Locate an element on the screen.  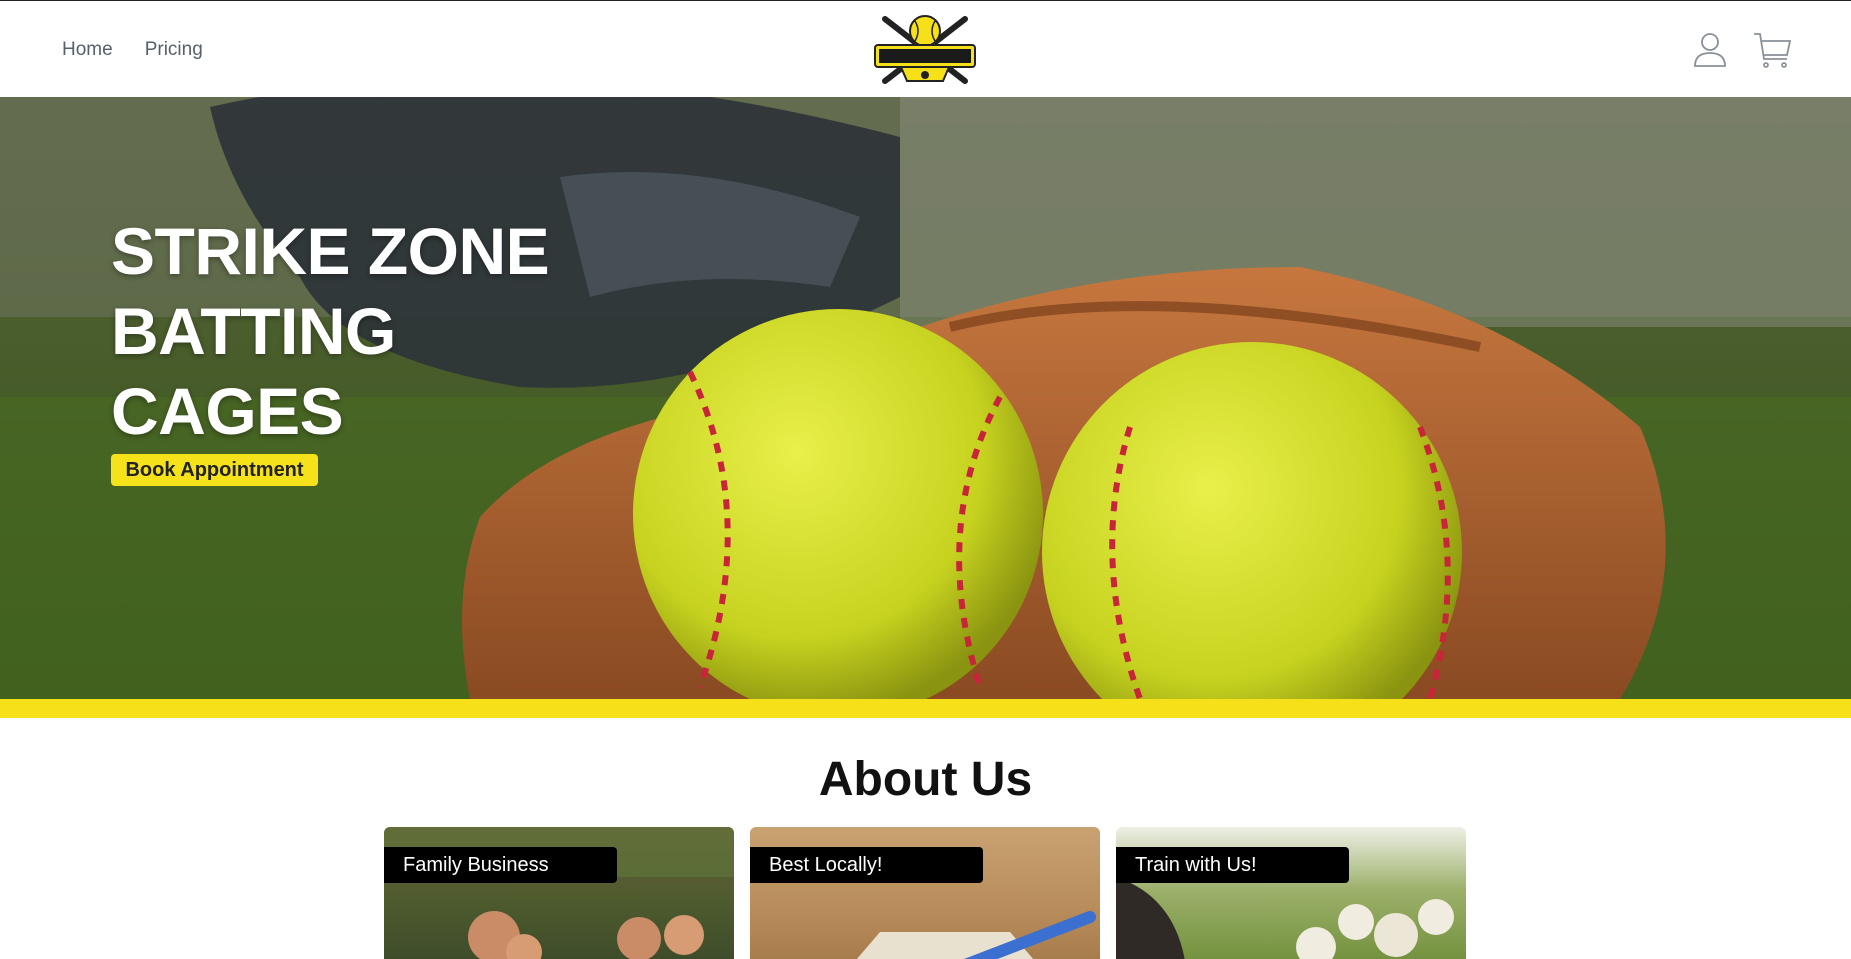
nav-home-link: Home is located at coordinates (87, 50).